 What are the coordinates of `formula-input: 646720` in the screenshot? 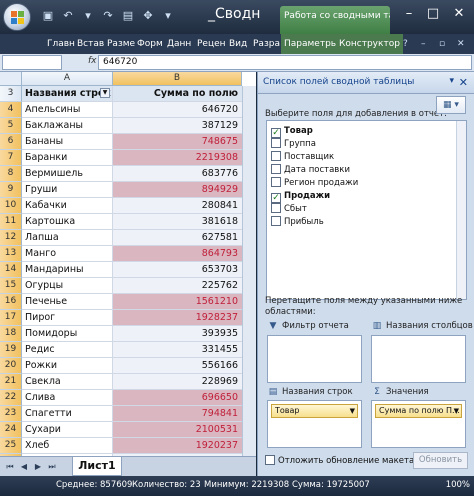 It's located at (285, 62).